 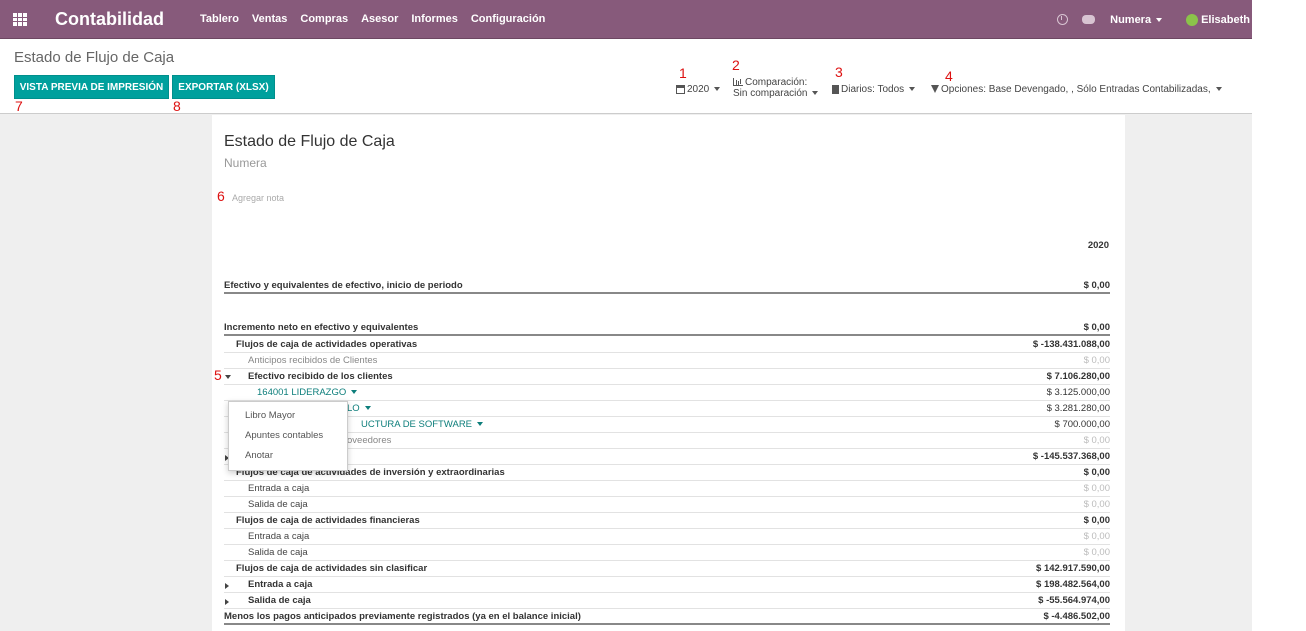 I want to click on account-link: 164001 LIDERAZGO, so click(x=307, y=392).